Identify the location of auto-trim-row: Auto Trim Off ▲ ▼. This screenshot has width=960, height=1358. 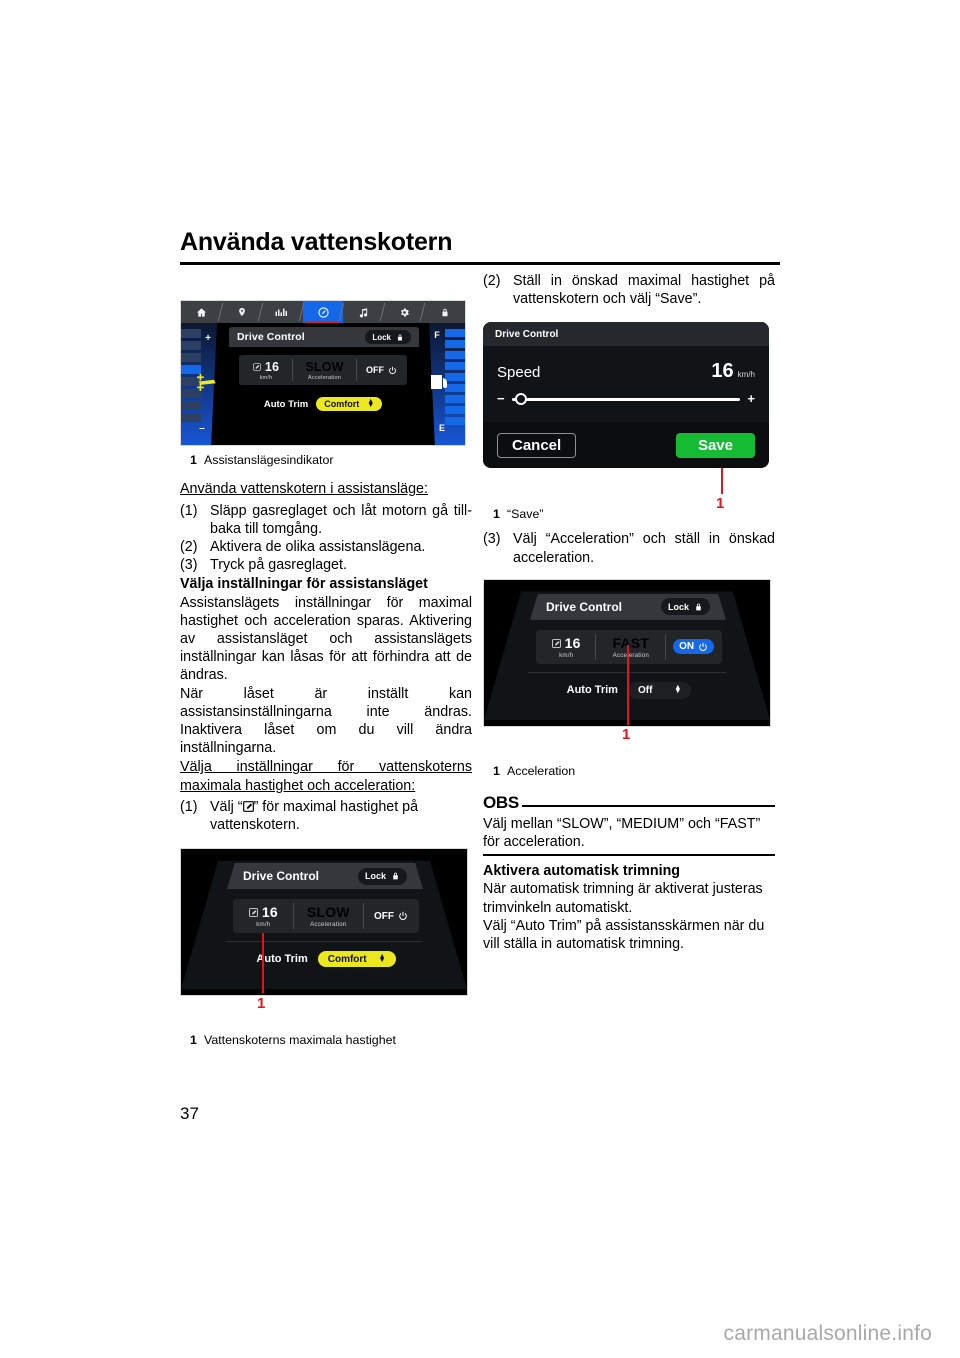
(629, 690).